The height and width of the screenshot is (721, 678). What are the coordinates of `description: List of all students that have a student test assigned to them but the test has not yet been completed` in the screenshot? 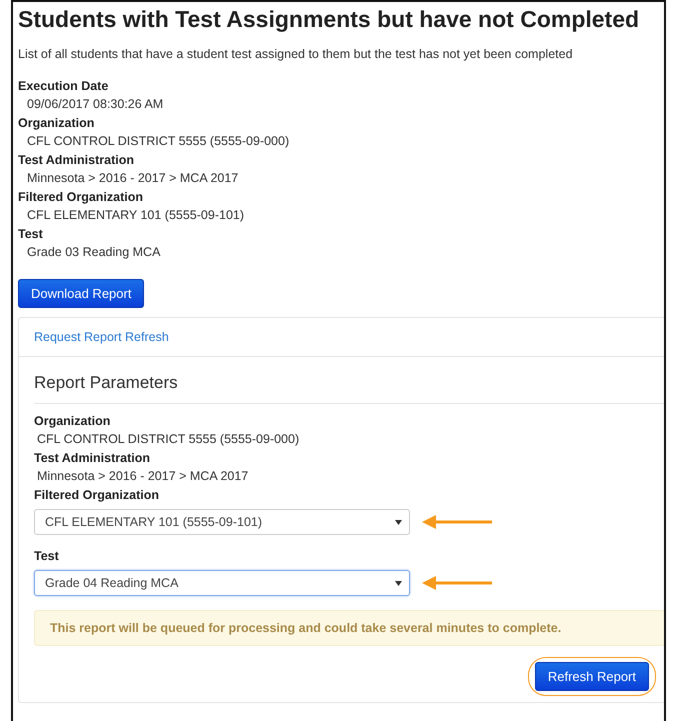 It's located at (296, 54).